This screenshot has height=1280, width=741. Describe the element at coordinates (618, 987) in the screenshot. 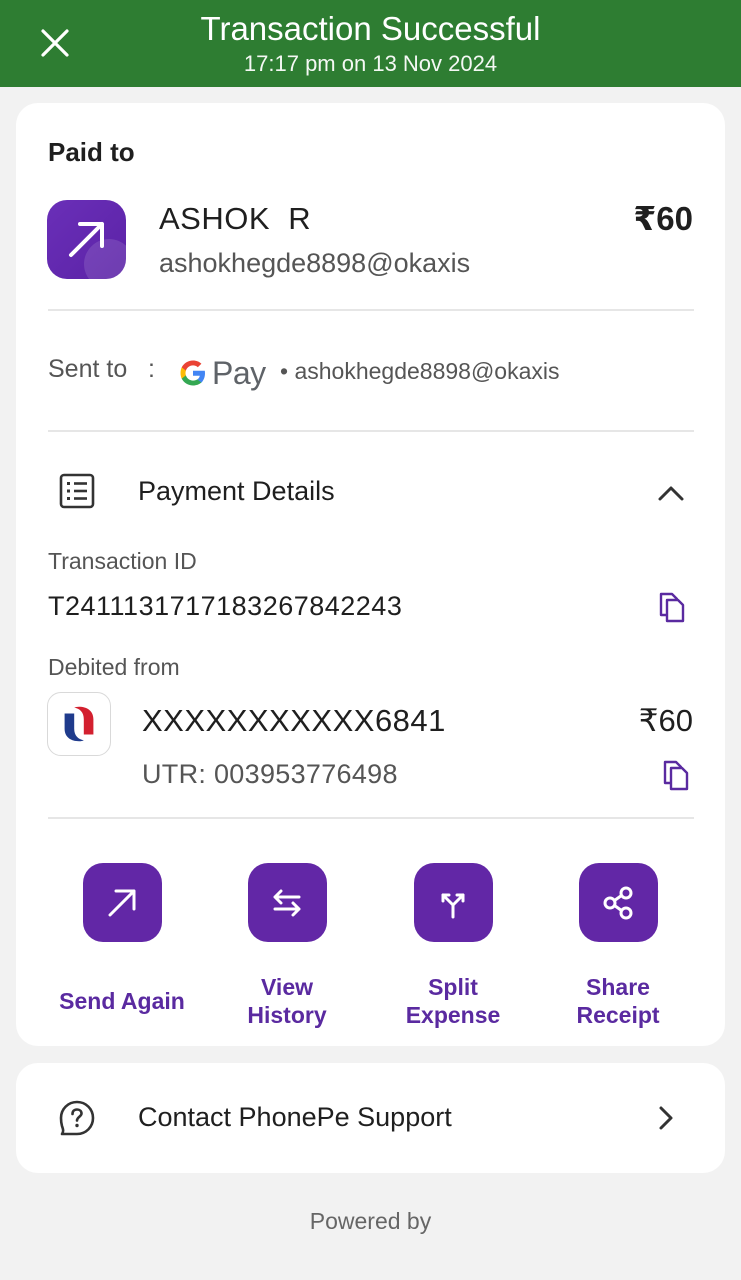

I see `share-receipt-label-line1: Share` at that location.